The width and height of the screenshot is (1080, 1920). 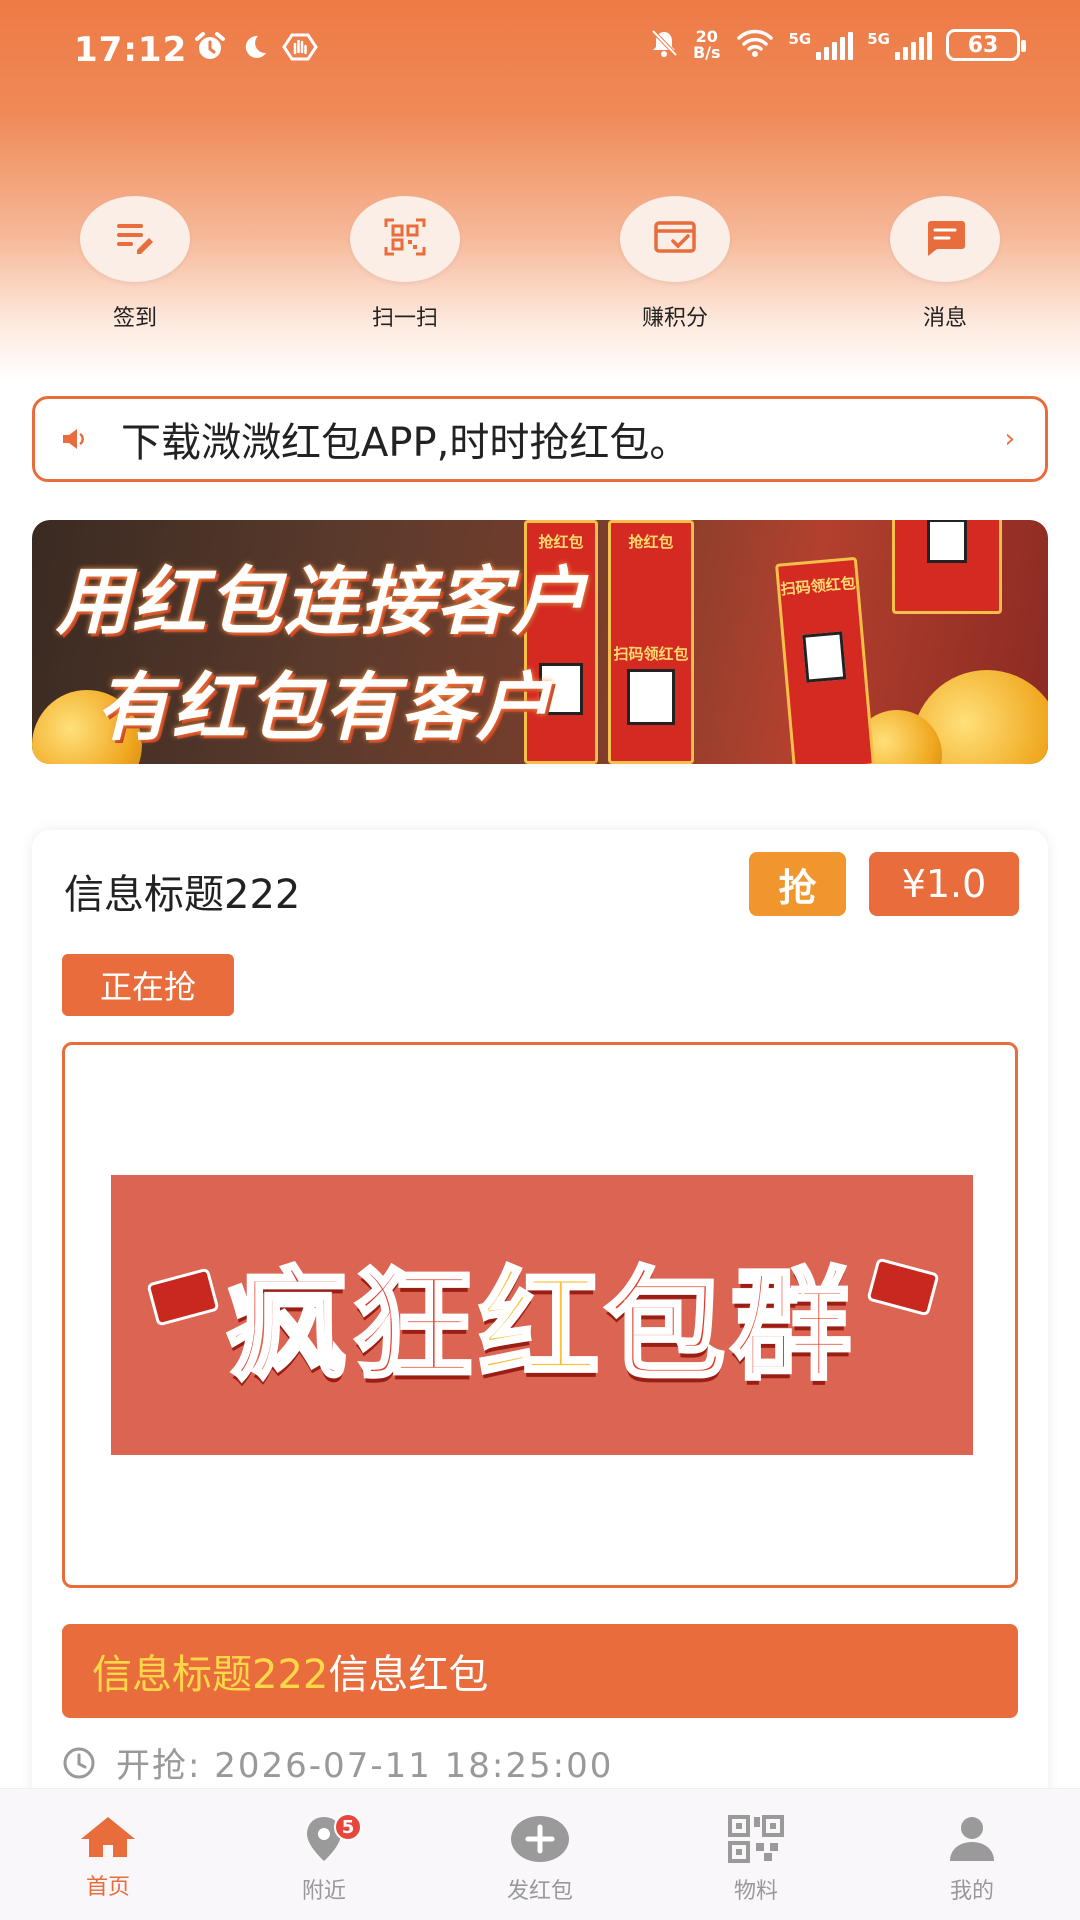 I want to click on alarm-icon, so click(x=210, y=49).